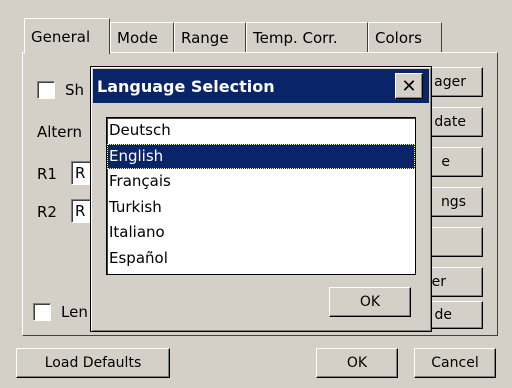 The image size is (512, 388). What do you see at coordinates (61, 36) in the screenshot?
I see `tab-label: General` at bounding box center [61, 36].